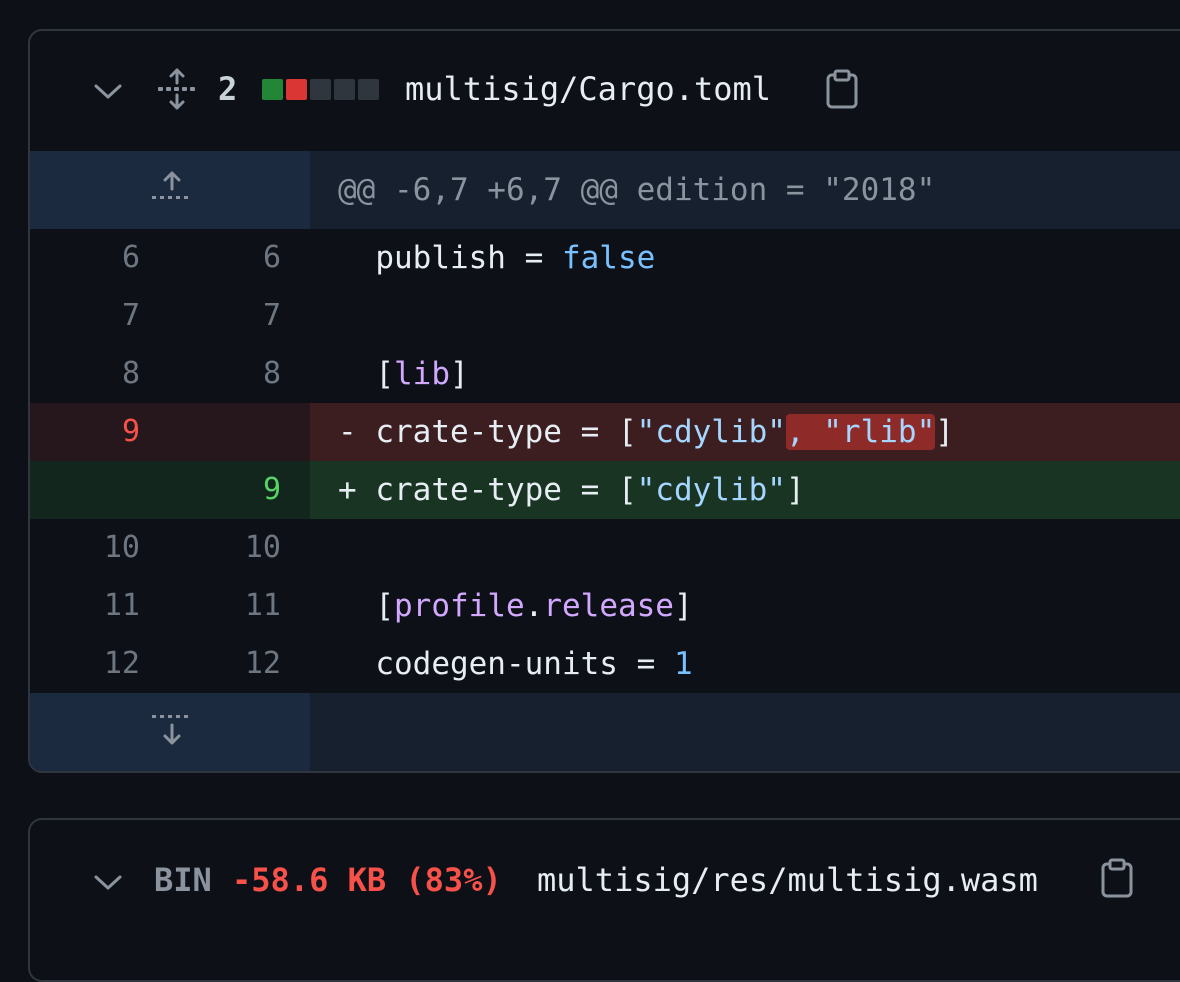  Describe the element at coordinates (367, 880) in the screenshot. I see `size-change: -58.6 KB (83%)` at that location.